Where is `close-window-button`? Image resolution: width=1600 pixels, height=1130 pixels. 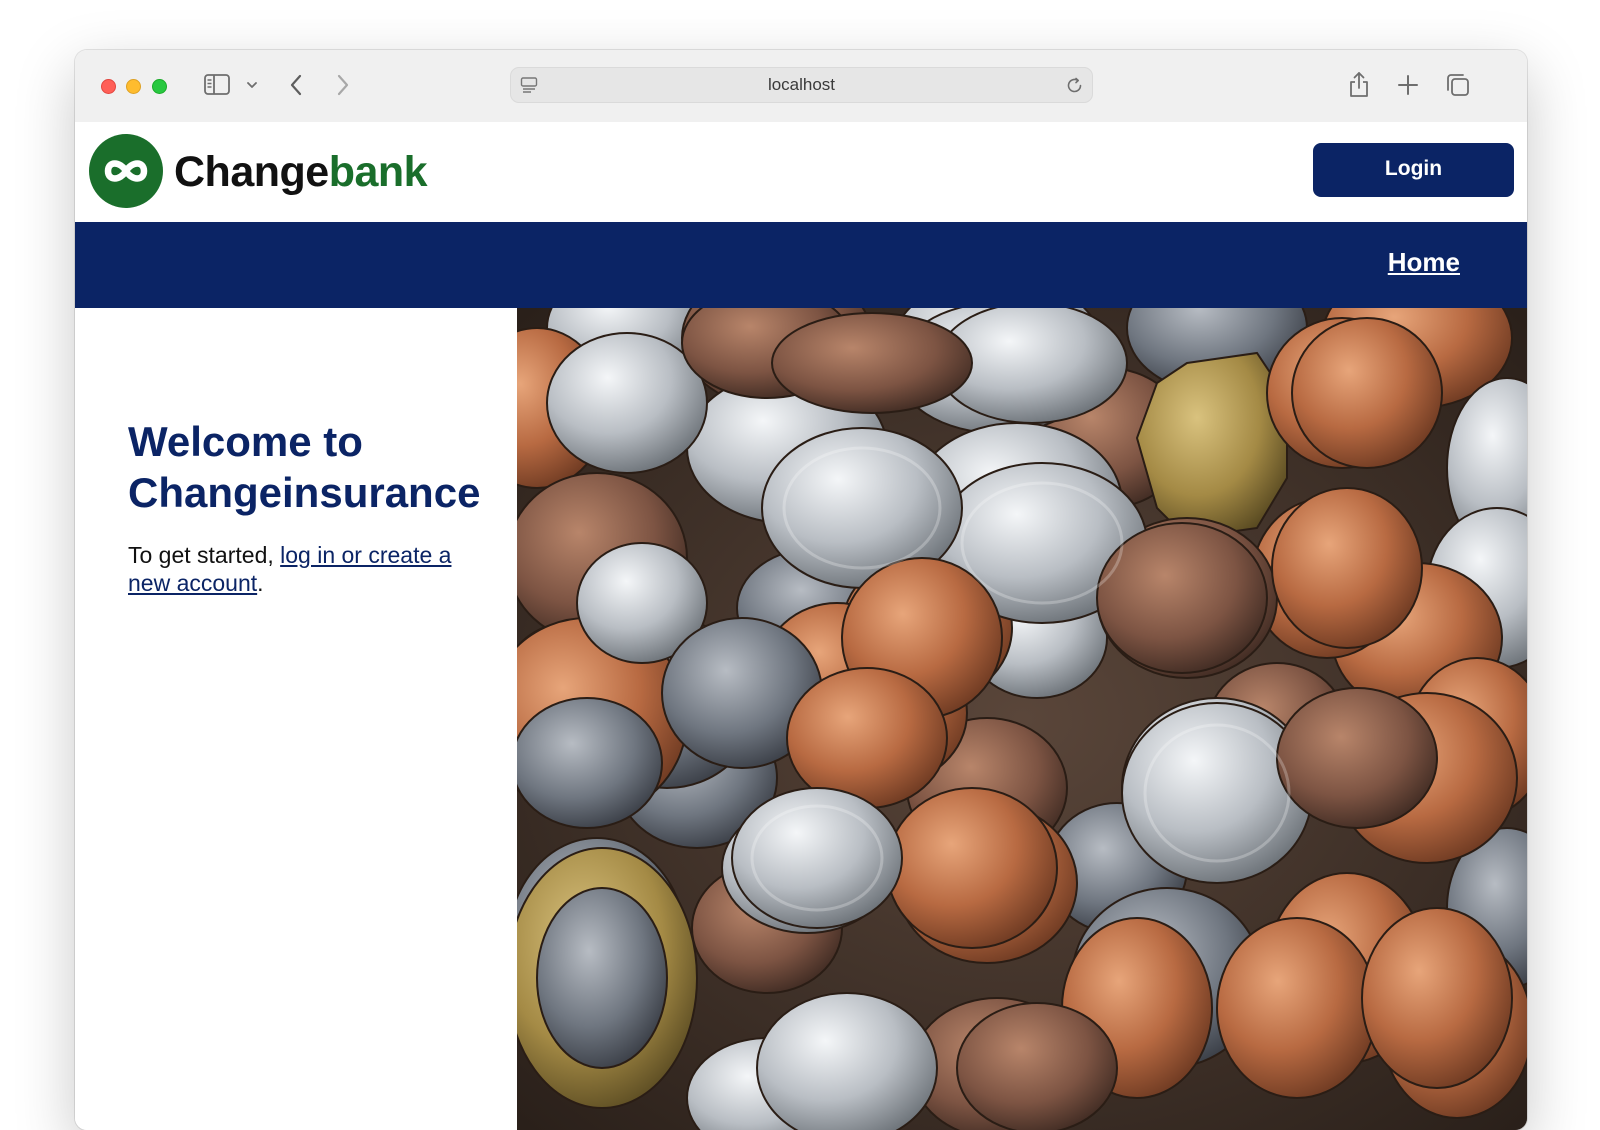
close-window-button is located at coordinates (108, 86).